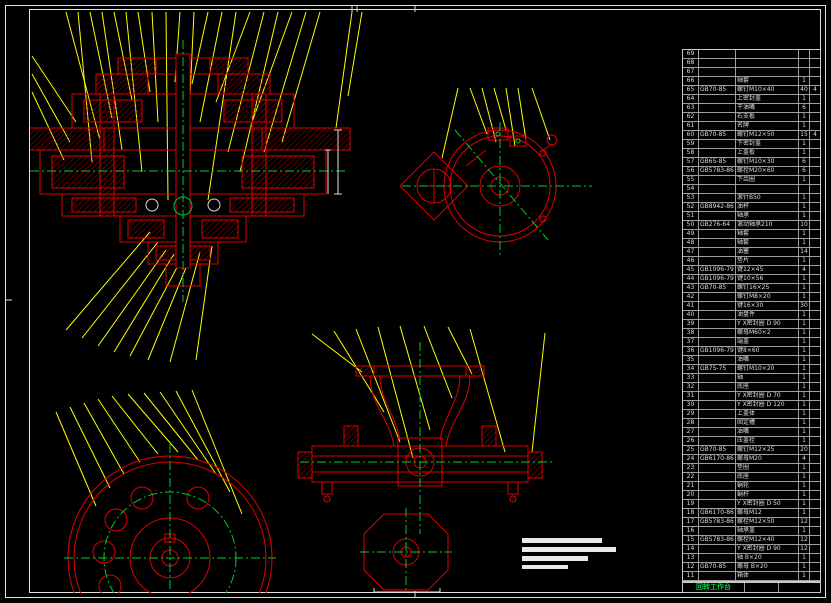 This screenshot has height=603, width=831. What do you see at coordinates (691, 504) in the screenshot?
I see `part-cell-no: 19` at bounding box center [691, 504].